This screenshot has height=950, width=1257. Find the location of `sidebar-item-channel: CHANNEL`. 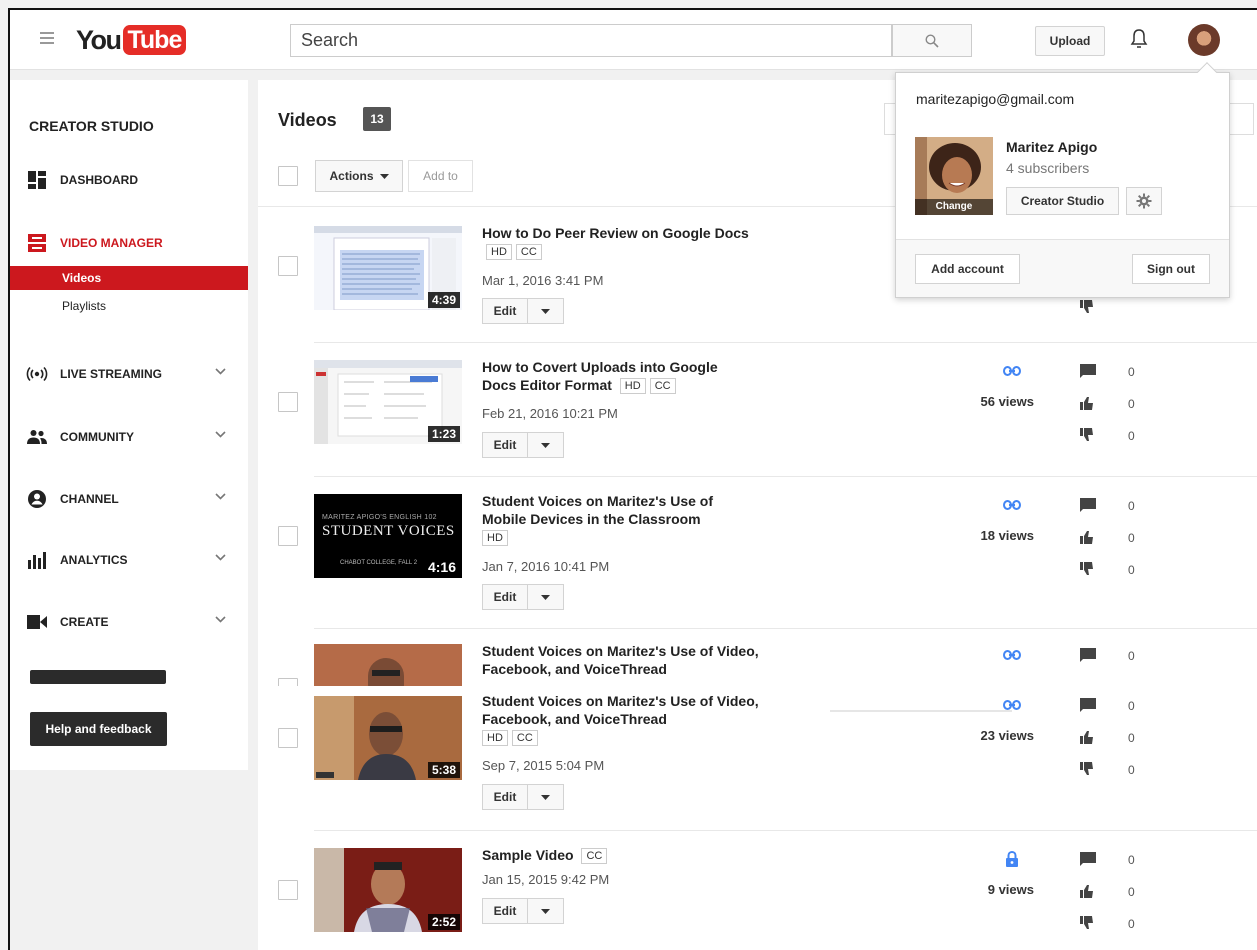

sidebar-item-channel: CHANNEL is located at coordinates (129, 499).